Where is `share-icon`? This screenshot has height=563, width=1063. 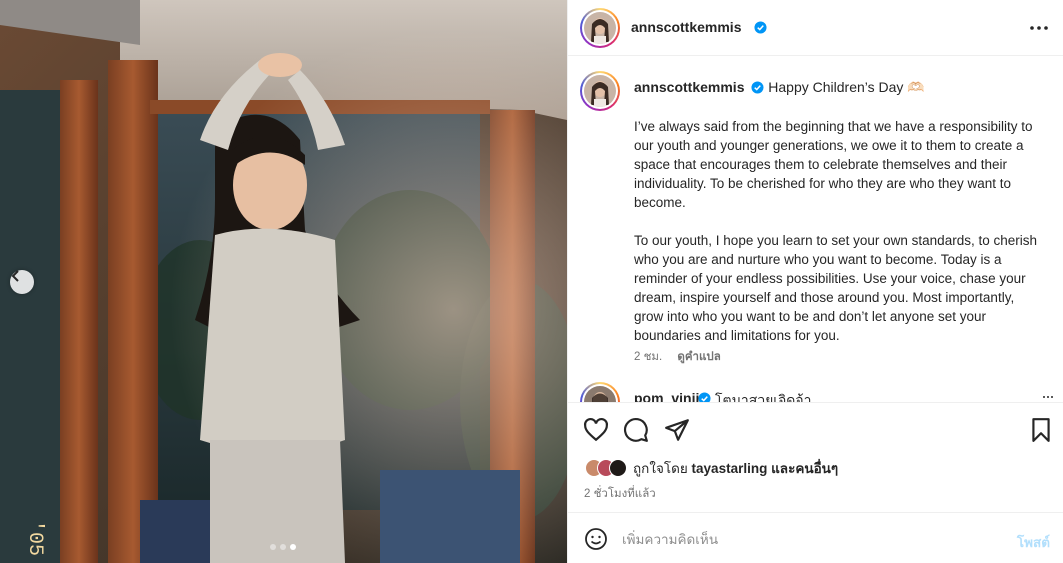 share-icon is located at coordinates (677, 430).